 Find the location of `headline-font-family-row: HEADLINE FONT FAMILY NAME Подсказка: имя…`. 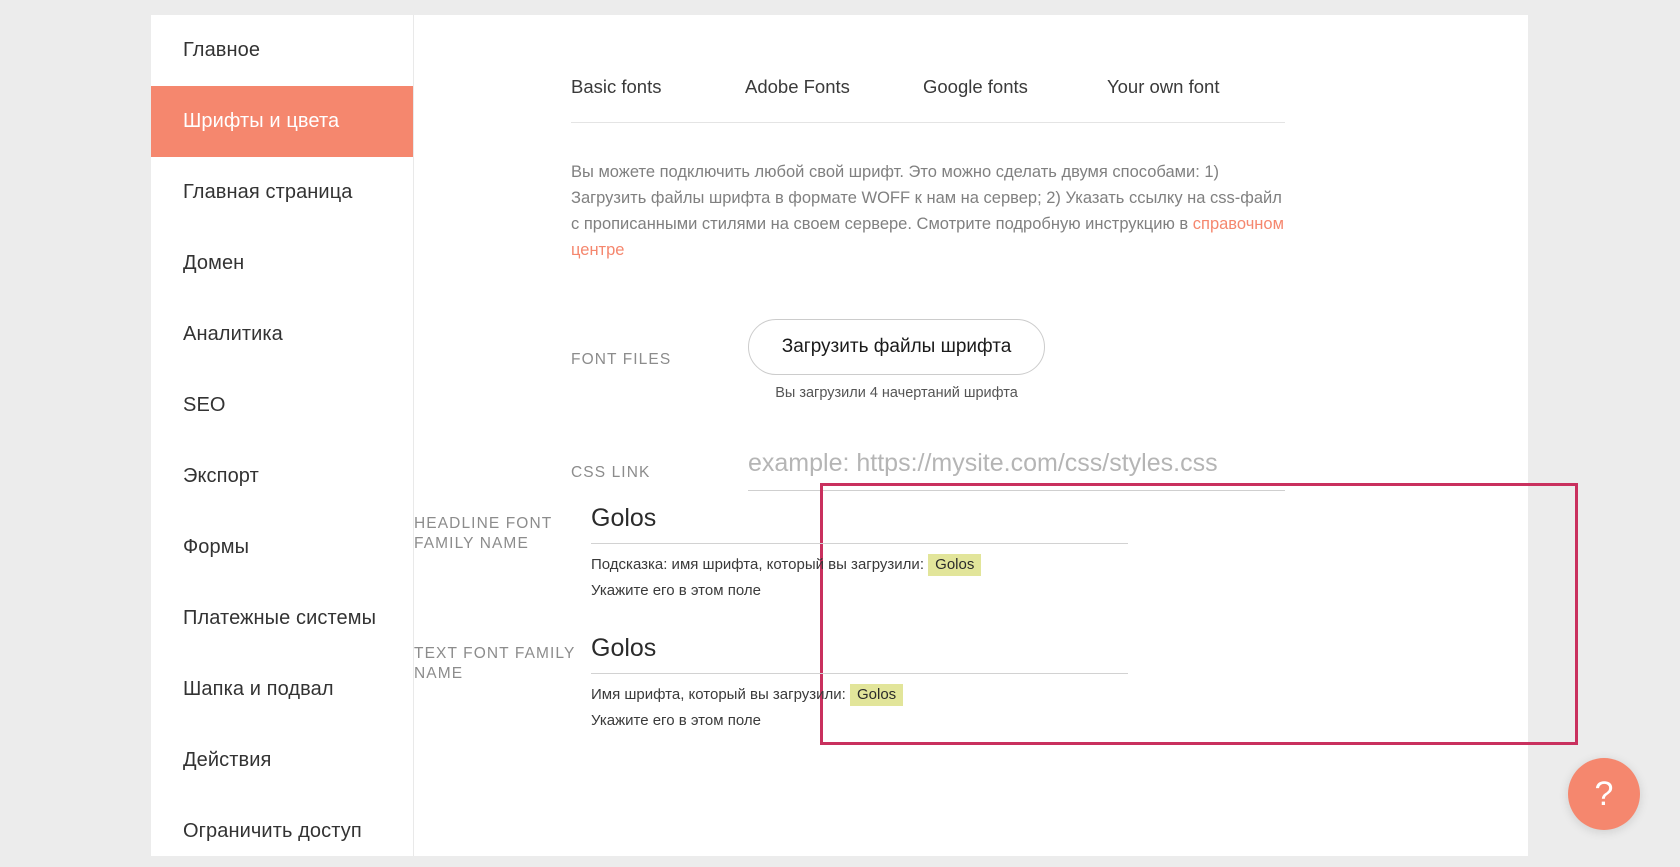

headline-font-family-row: HEADLINE FONT FAMILY NAME Подсказка: имя… is located at coordinates (771, 553).